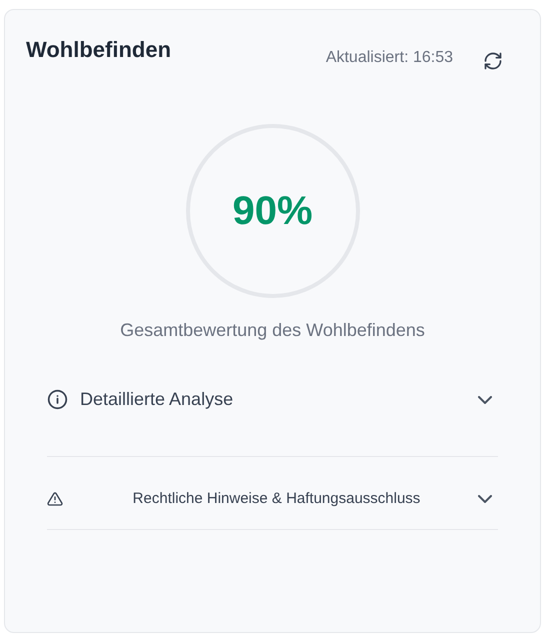  What do you see at coordinates (57, 399) in the screenshot?
I see `info-icon` at bounding box center [57, 399].